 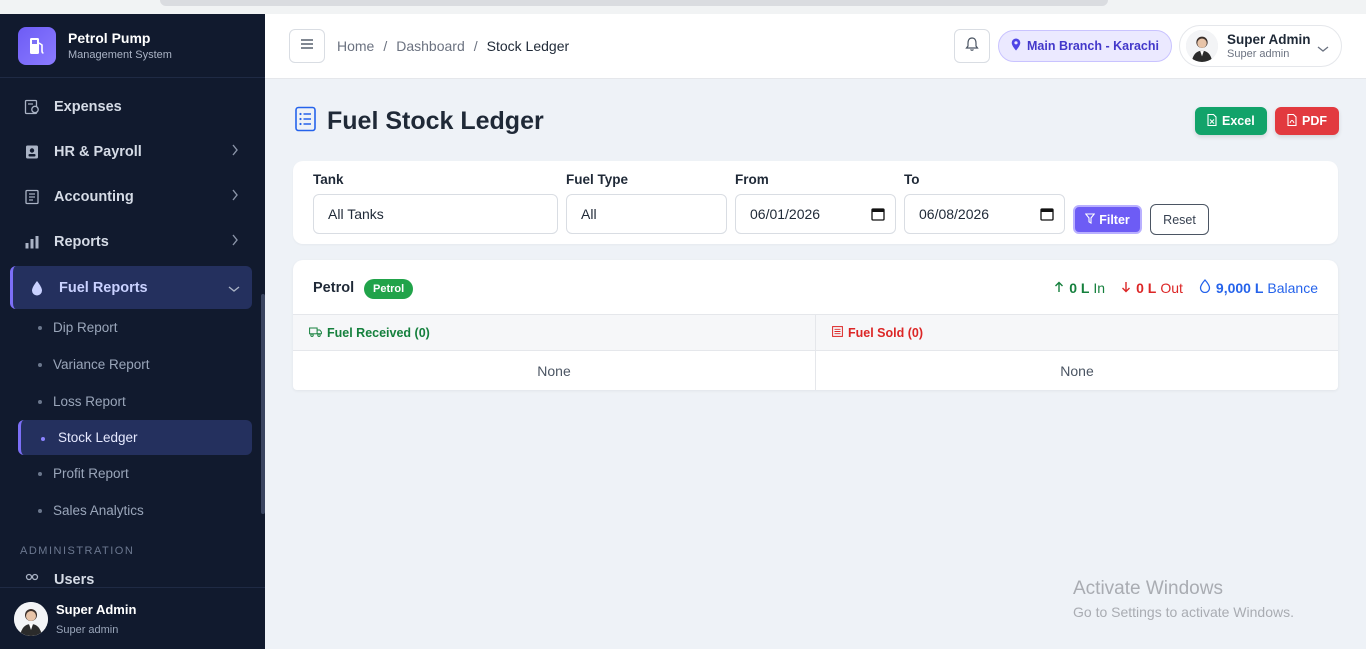 I want to click on arrow-up-icon, so click(x=1061, y=288).